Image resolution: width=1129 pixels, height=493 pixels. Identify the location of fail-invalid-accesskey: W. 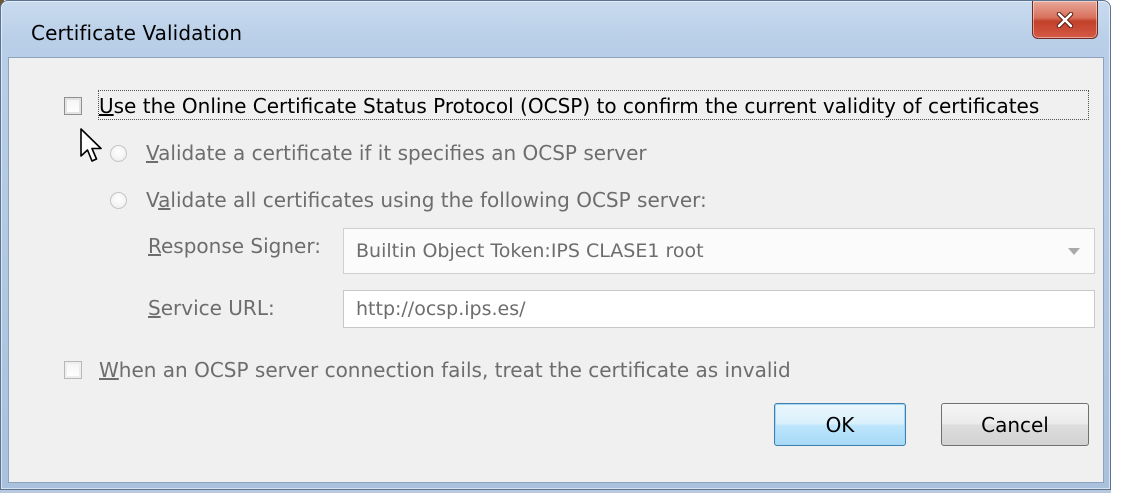
(109, 370).